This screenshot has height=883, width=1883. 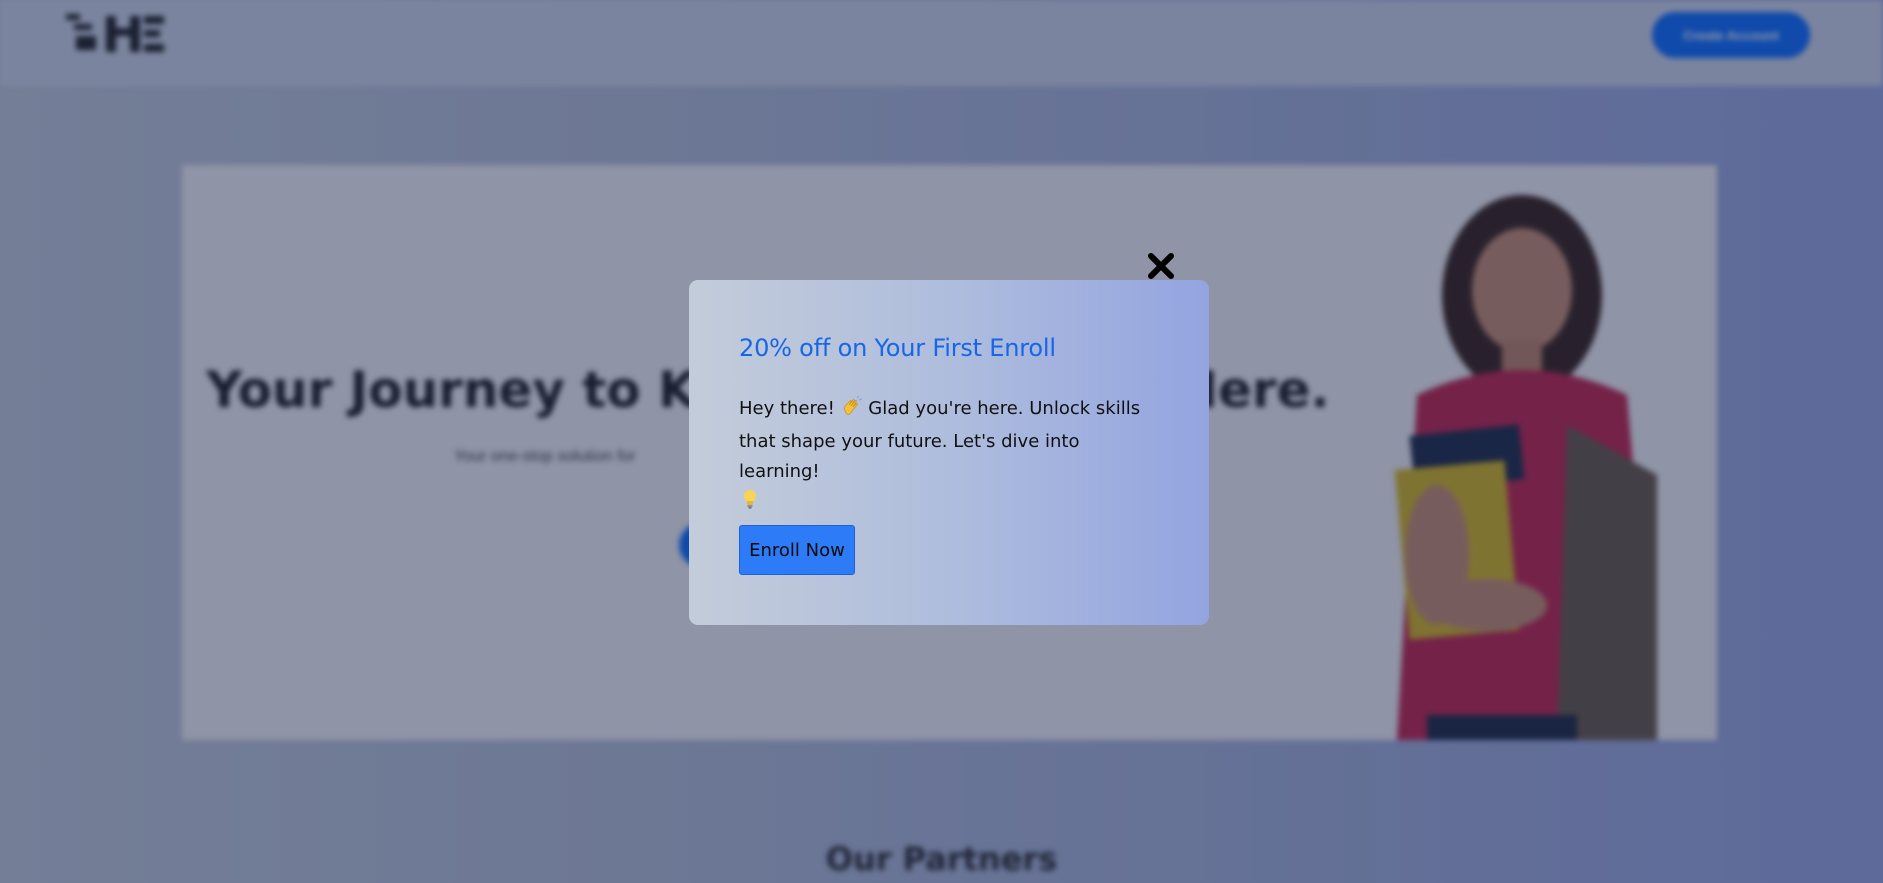 I want to click on close-icon, so click(x=1161, y=266).